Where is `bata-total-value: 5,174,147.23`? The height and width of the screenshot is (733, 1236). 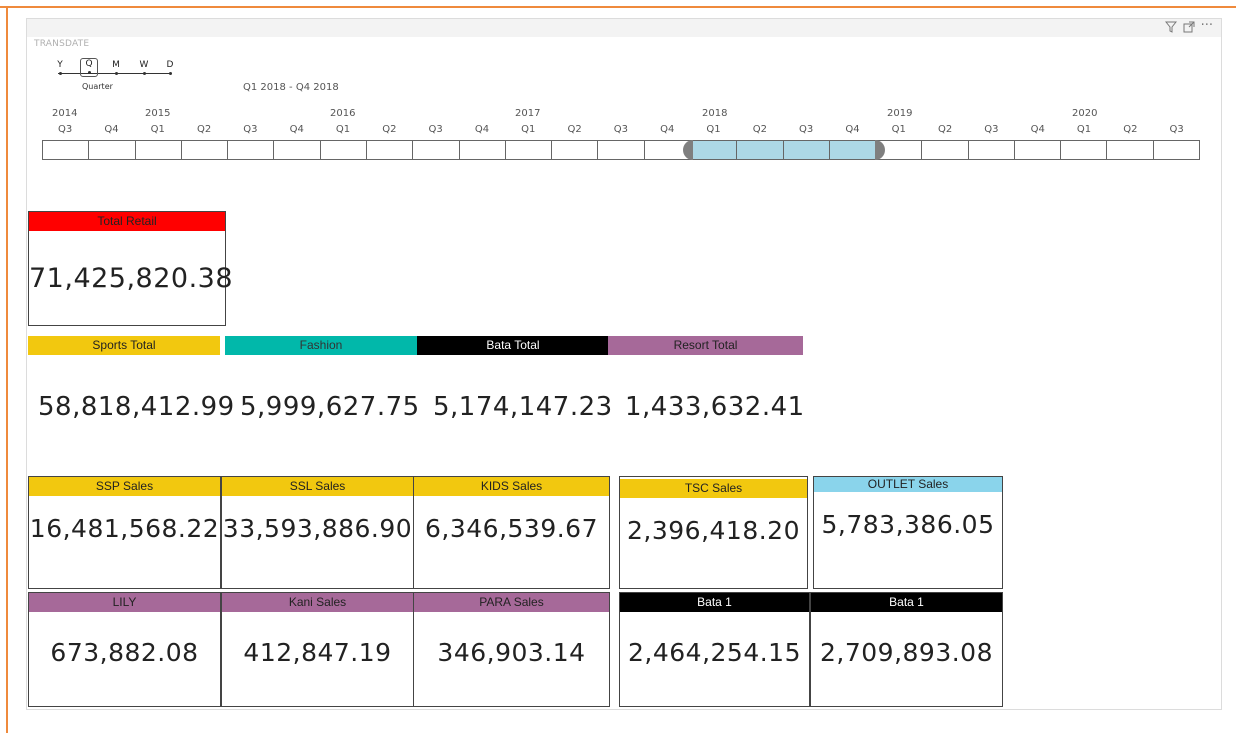 bata-total-value: 5,174,147.23 is located at coordinates (523, 407).